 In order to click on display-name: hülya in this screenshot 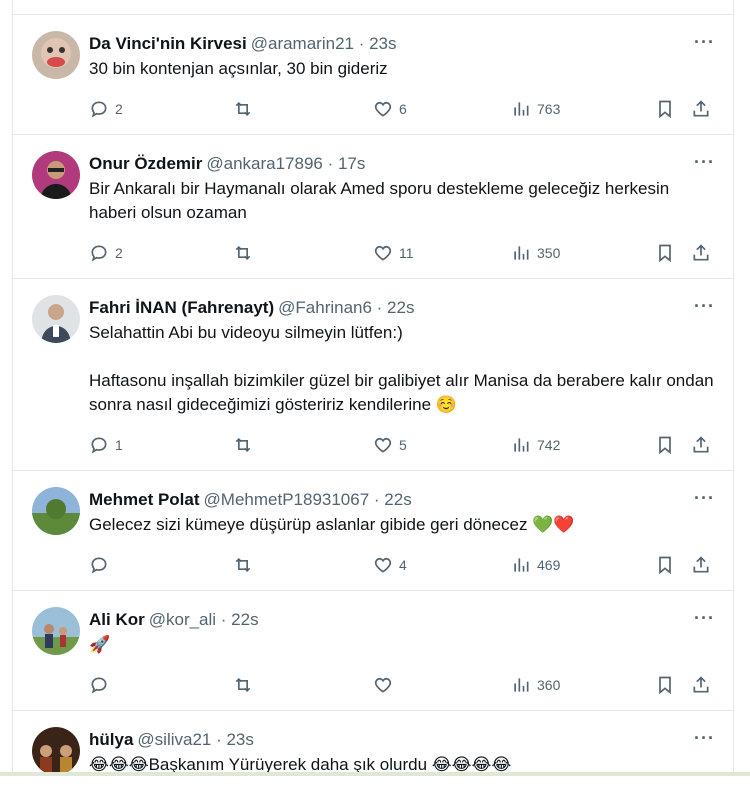, I will do `click(111, 739)`.